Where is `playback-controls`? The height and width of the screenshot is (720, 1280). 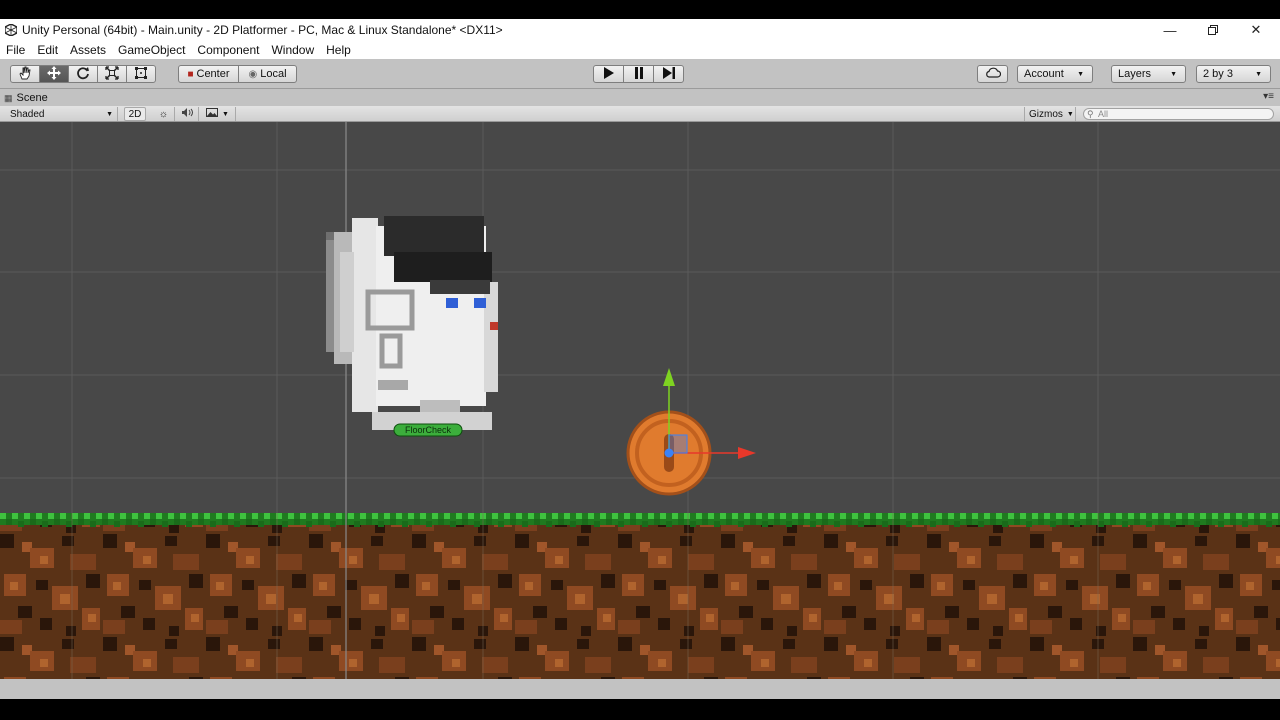
playback-controls is located at coordinates (638, 74).